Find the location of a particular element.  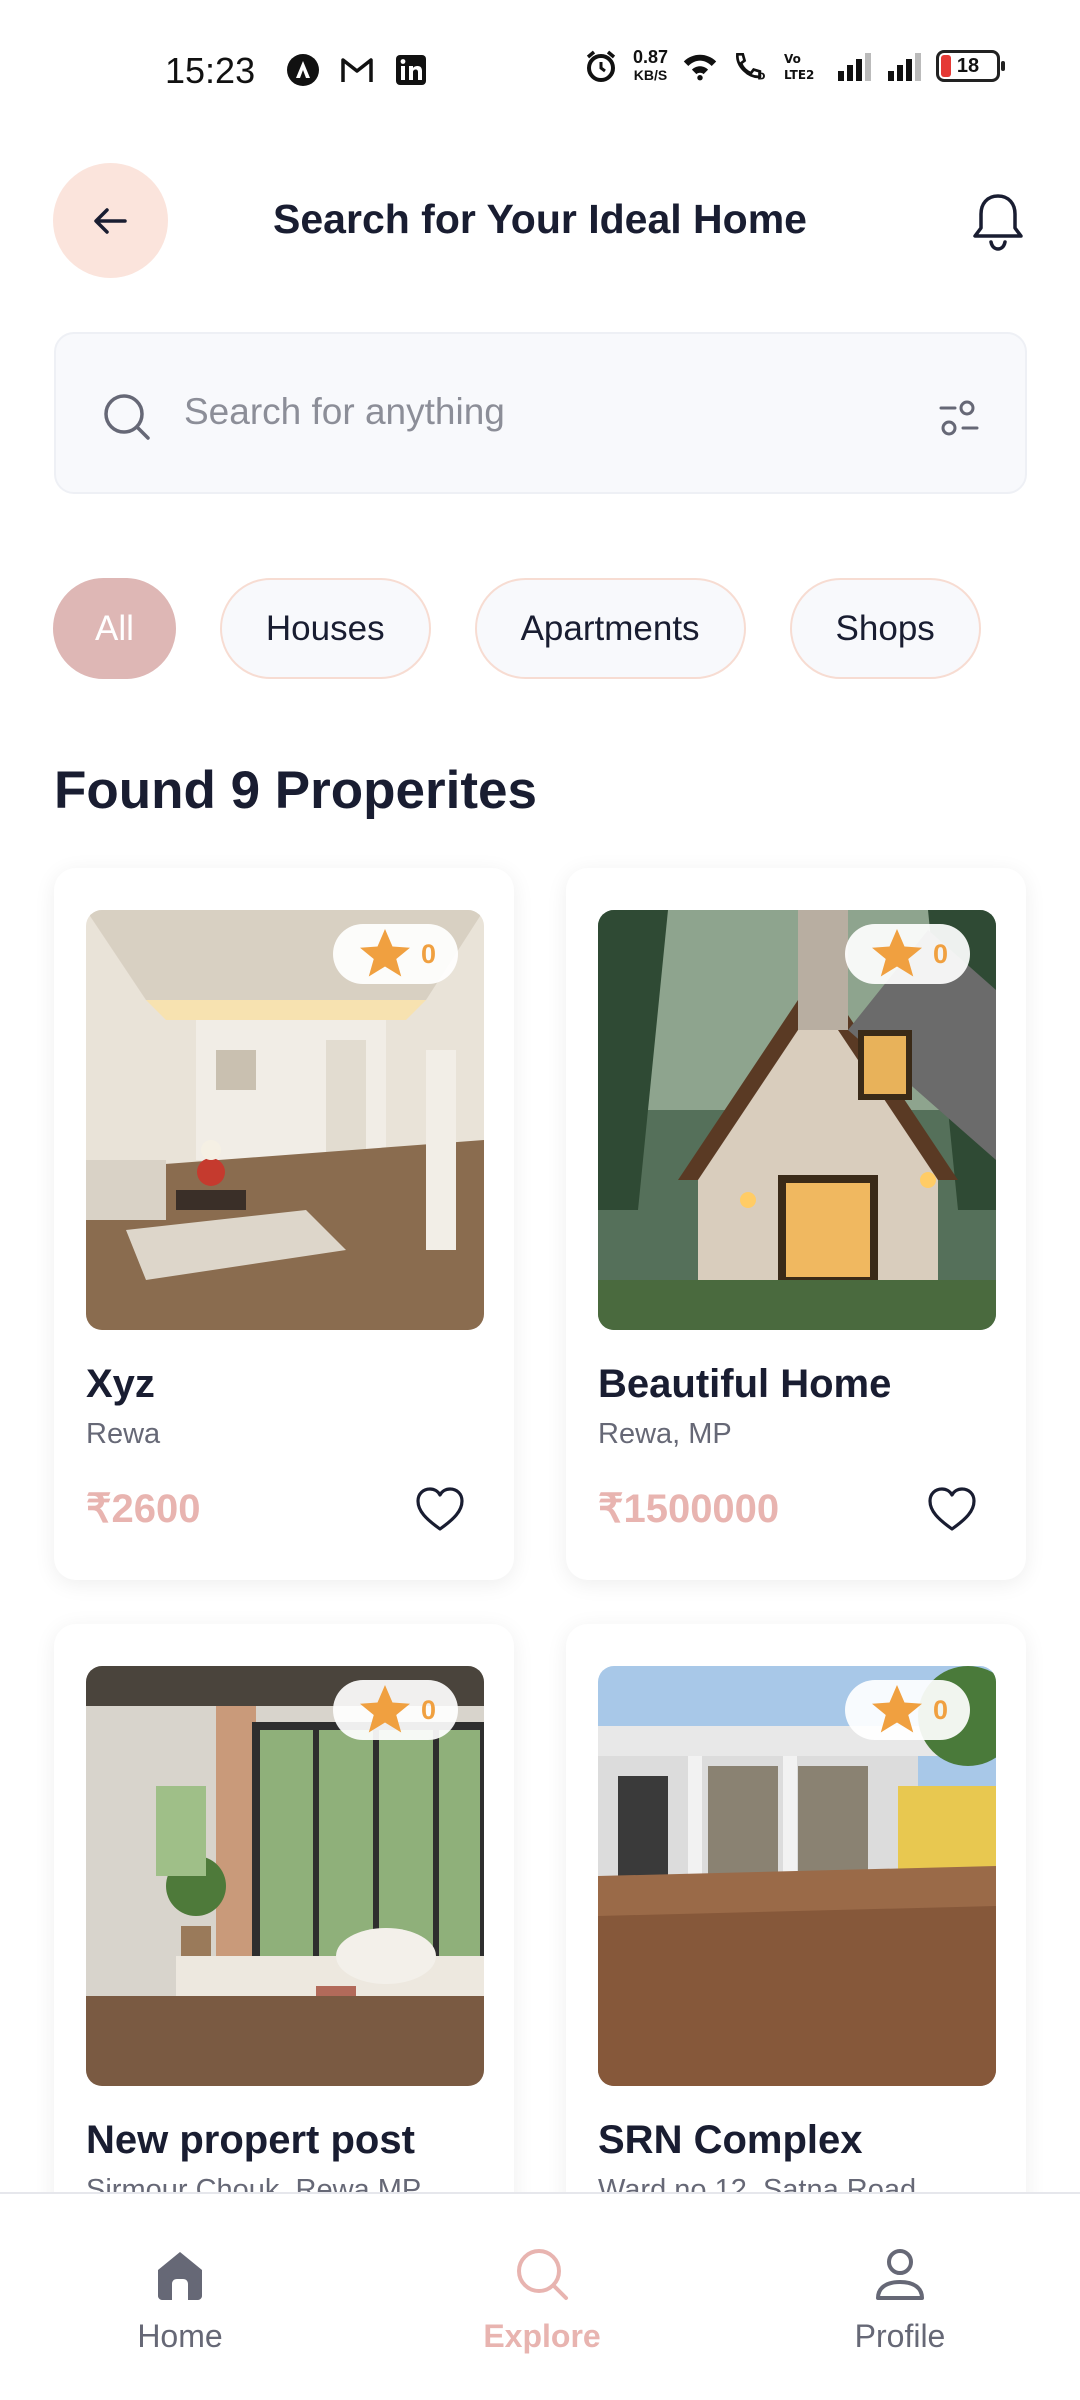

search-bar is located at coordinates (540, 413).